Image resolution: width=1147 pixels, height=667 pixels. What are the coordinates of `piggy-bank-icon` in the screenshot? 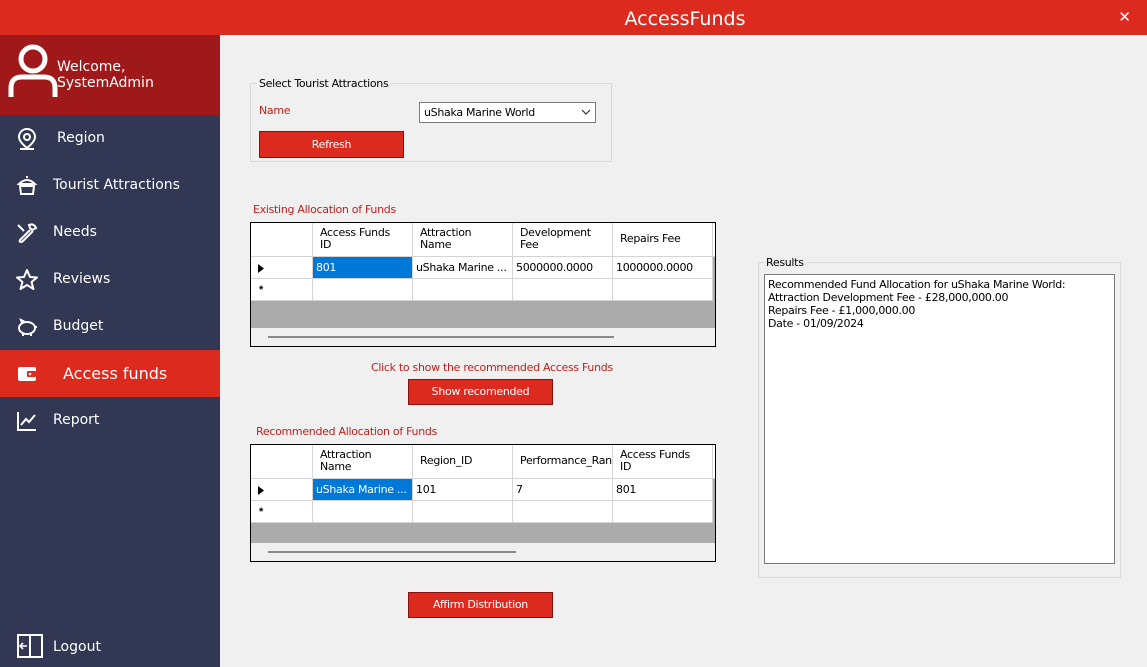 It's located at (27, 327).